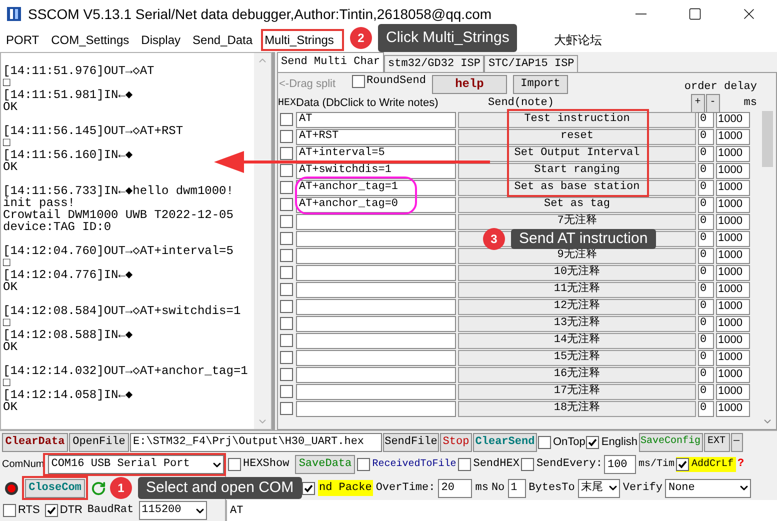  I want to click on send-note-button: Set as base station, so click(577, 188).